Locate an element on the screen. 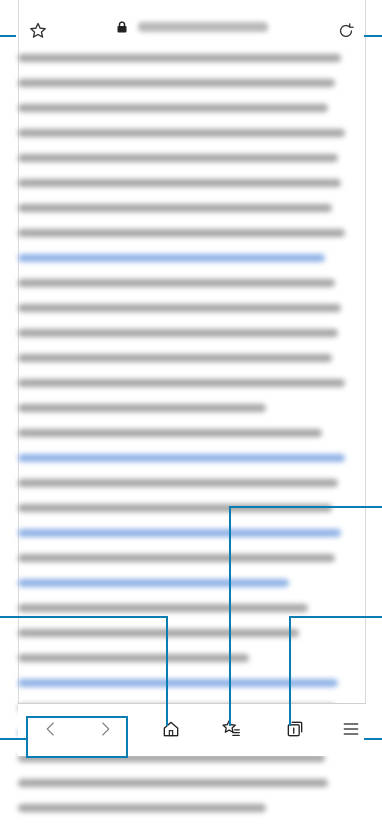 This screenshot has height=829, width=382. home-icon is located at coordinates (171, 729).